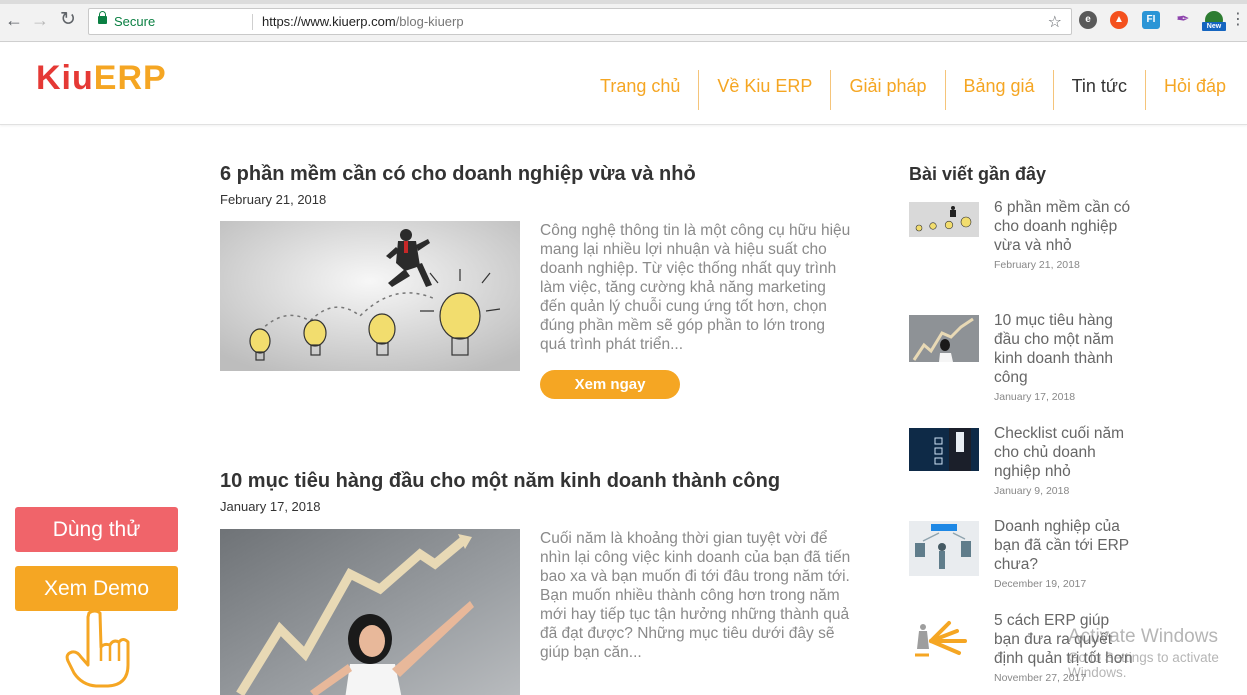 The image size is (1247, 695). Describe the element at coordinates (1035, 397) in the screenshot. I see `recent-post-date: January 17, 2018` at that location.